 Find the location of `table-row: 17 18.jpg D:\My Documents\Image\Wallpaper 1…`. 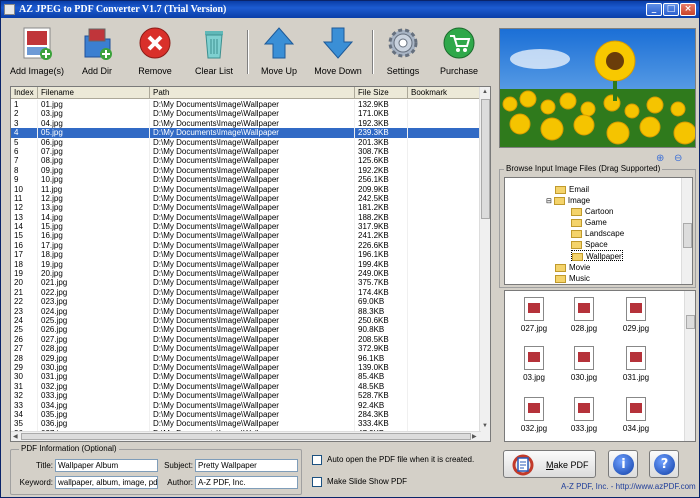

table-row: 17 18.jpg D:\My Documents\Image\Wallpaper 1… is located at coordinates (246, 255).